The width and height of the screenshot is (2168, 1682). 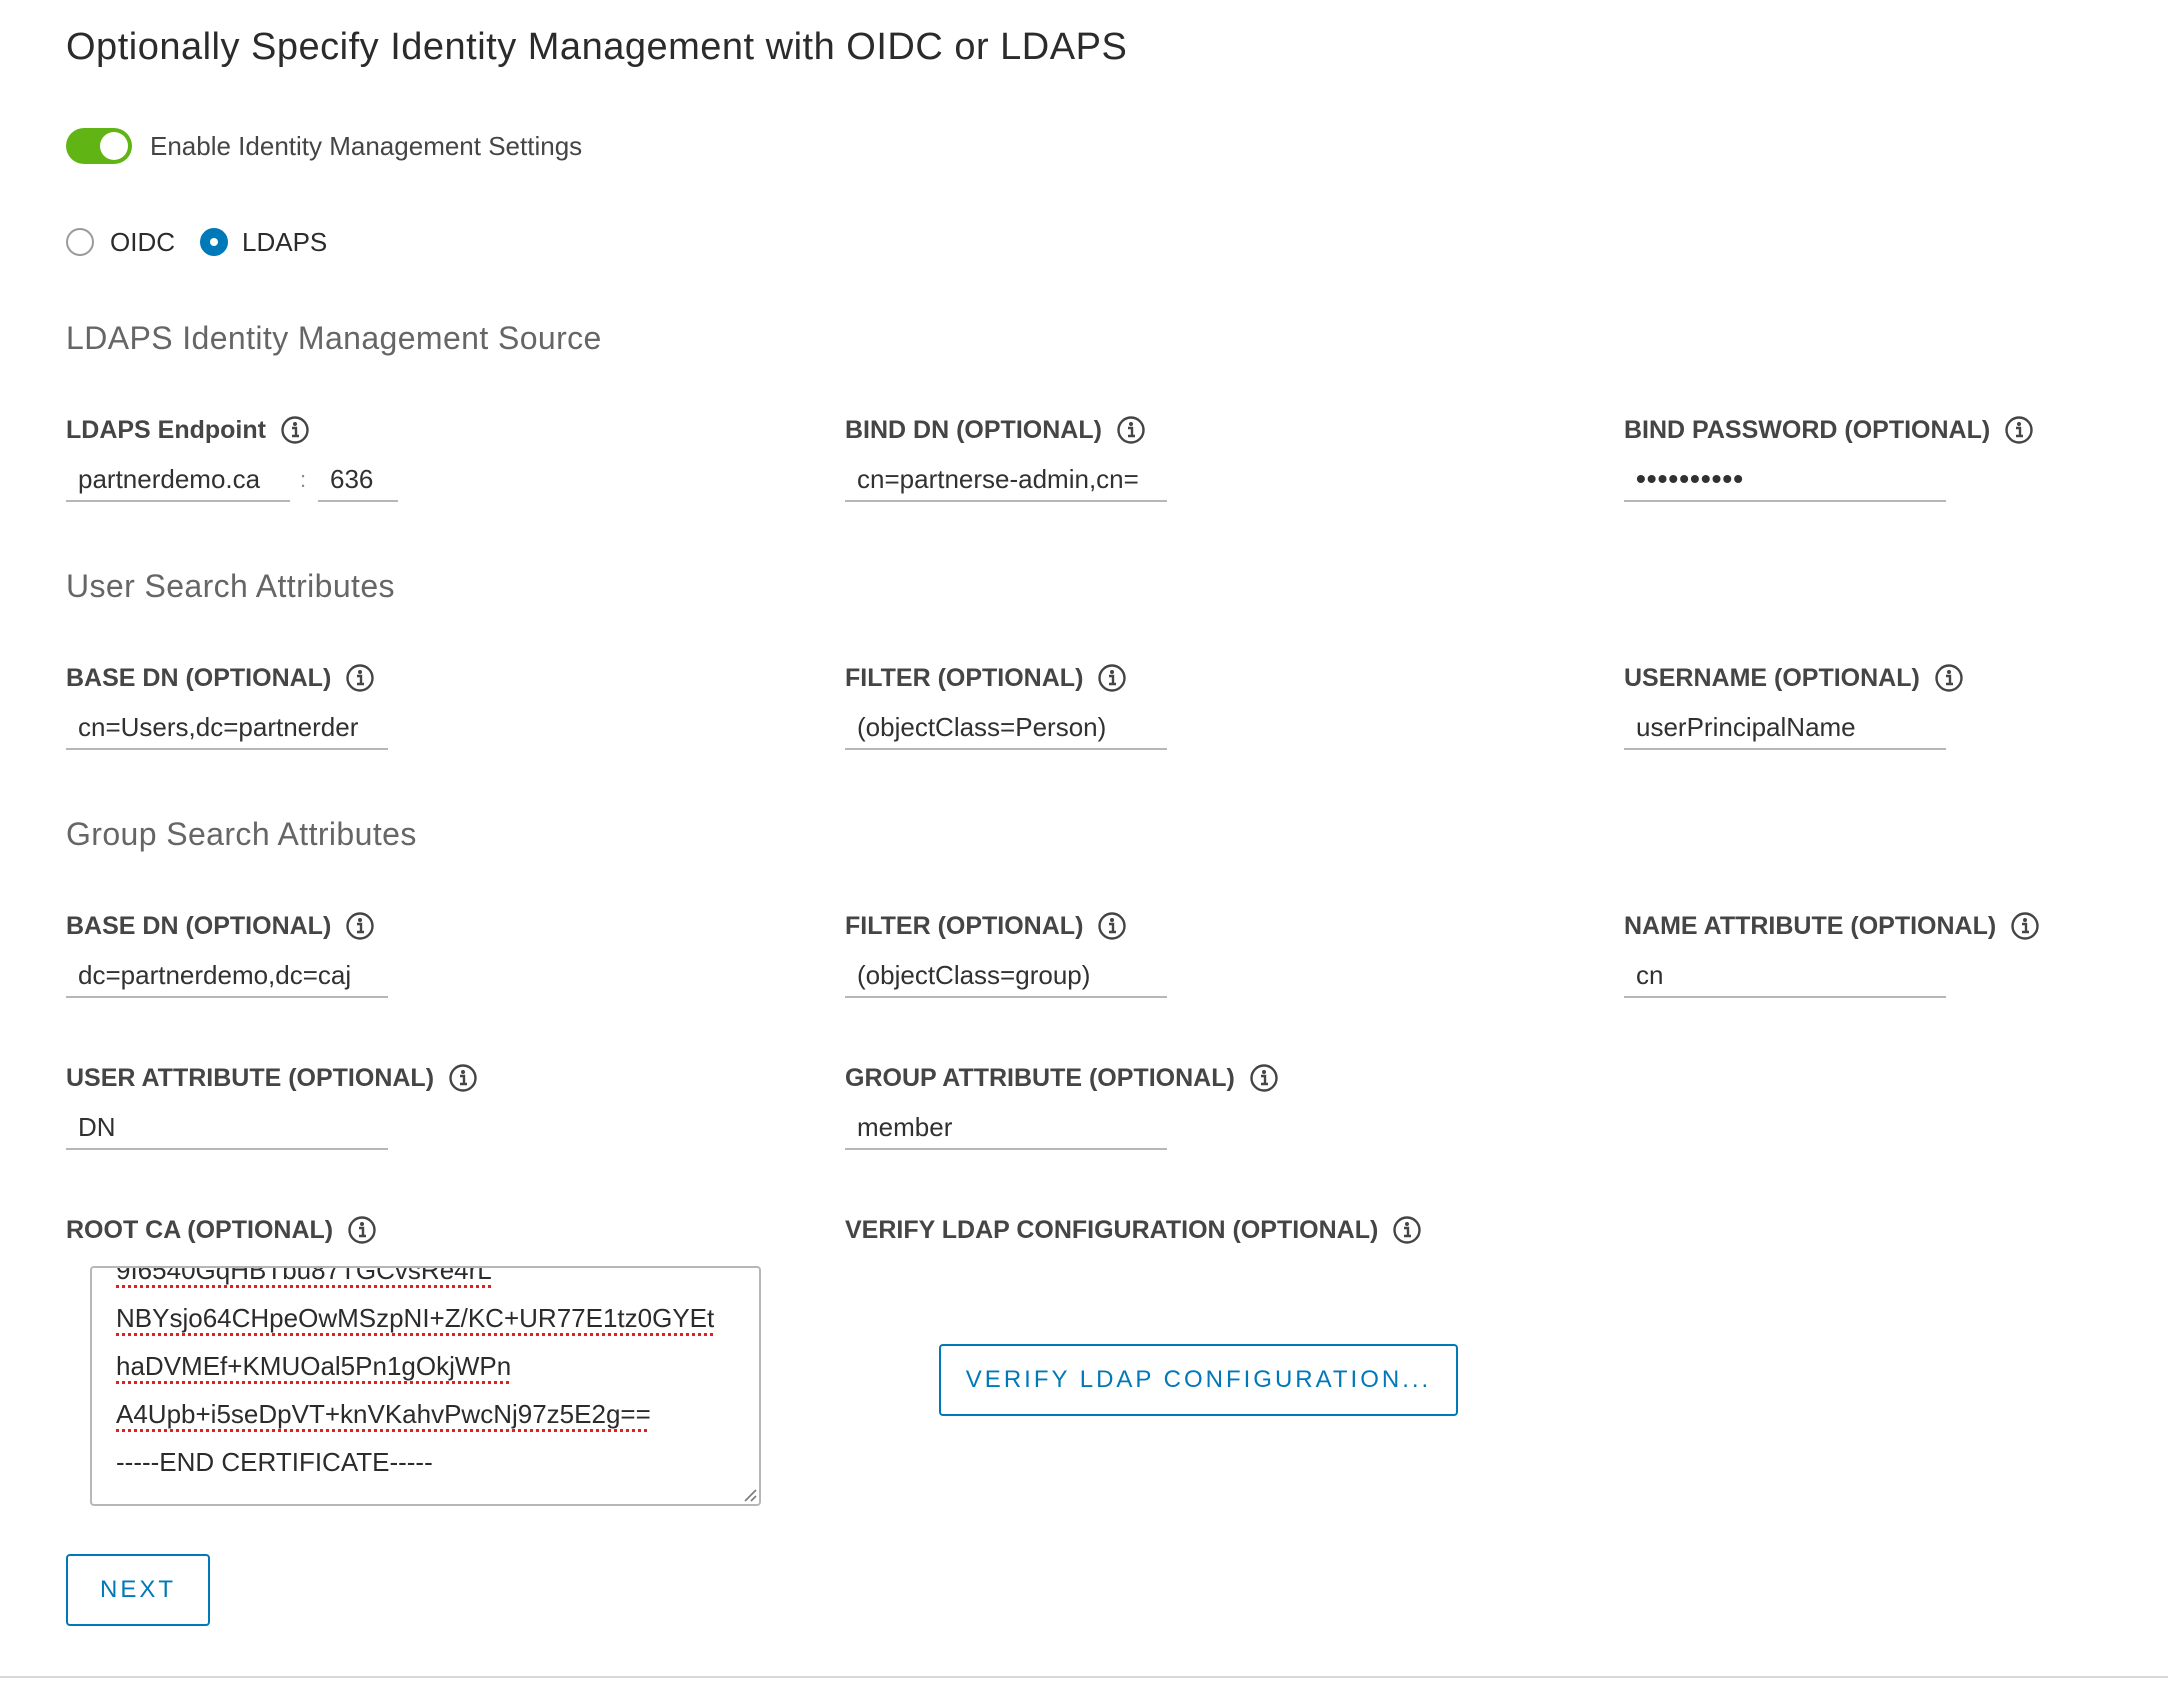 I want to click on group-search-title: Group Search Attributes, so click(x=241, y=834).